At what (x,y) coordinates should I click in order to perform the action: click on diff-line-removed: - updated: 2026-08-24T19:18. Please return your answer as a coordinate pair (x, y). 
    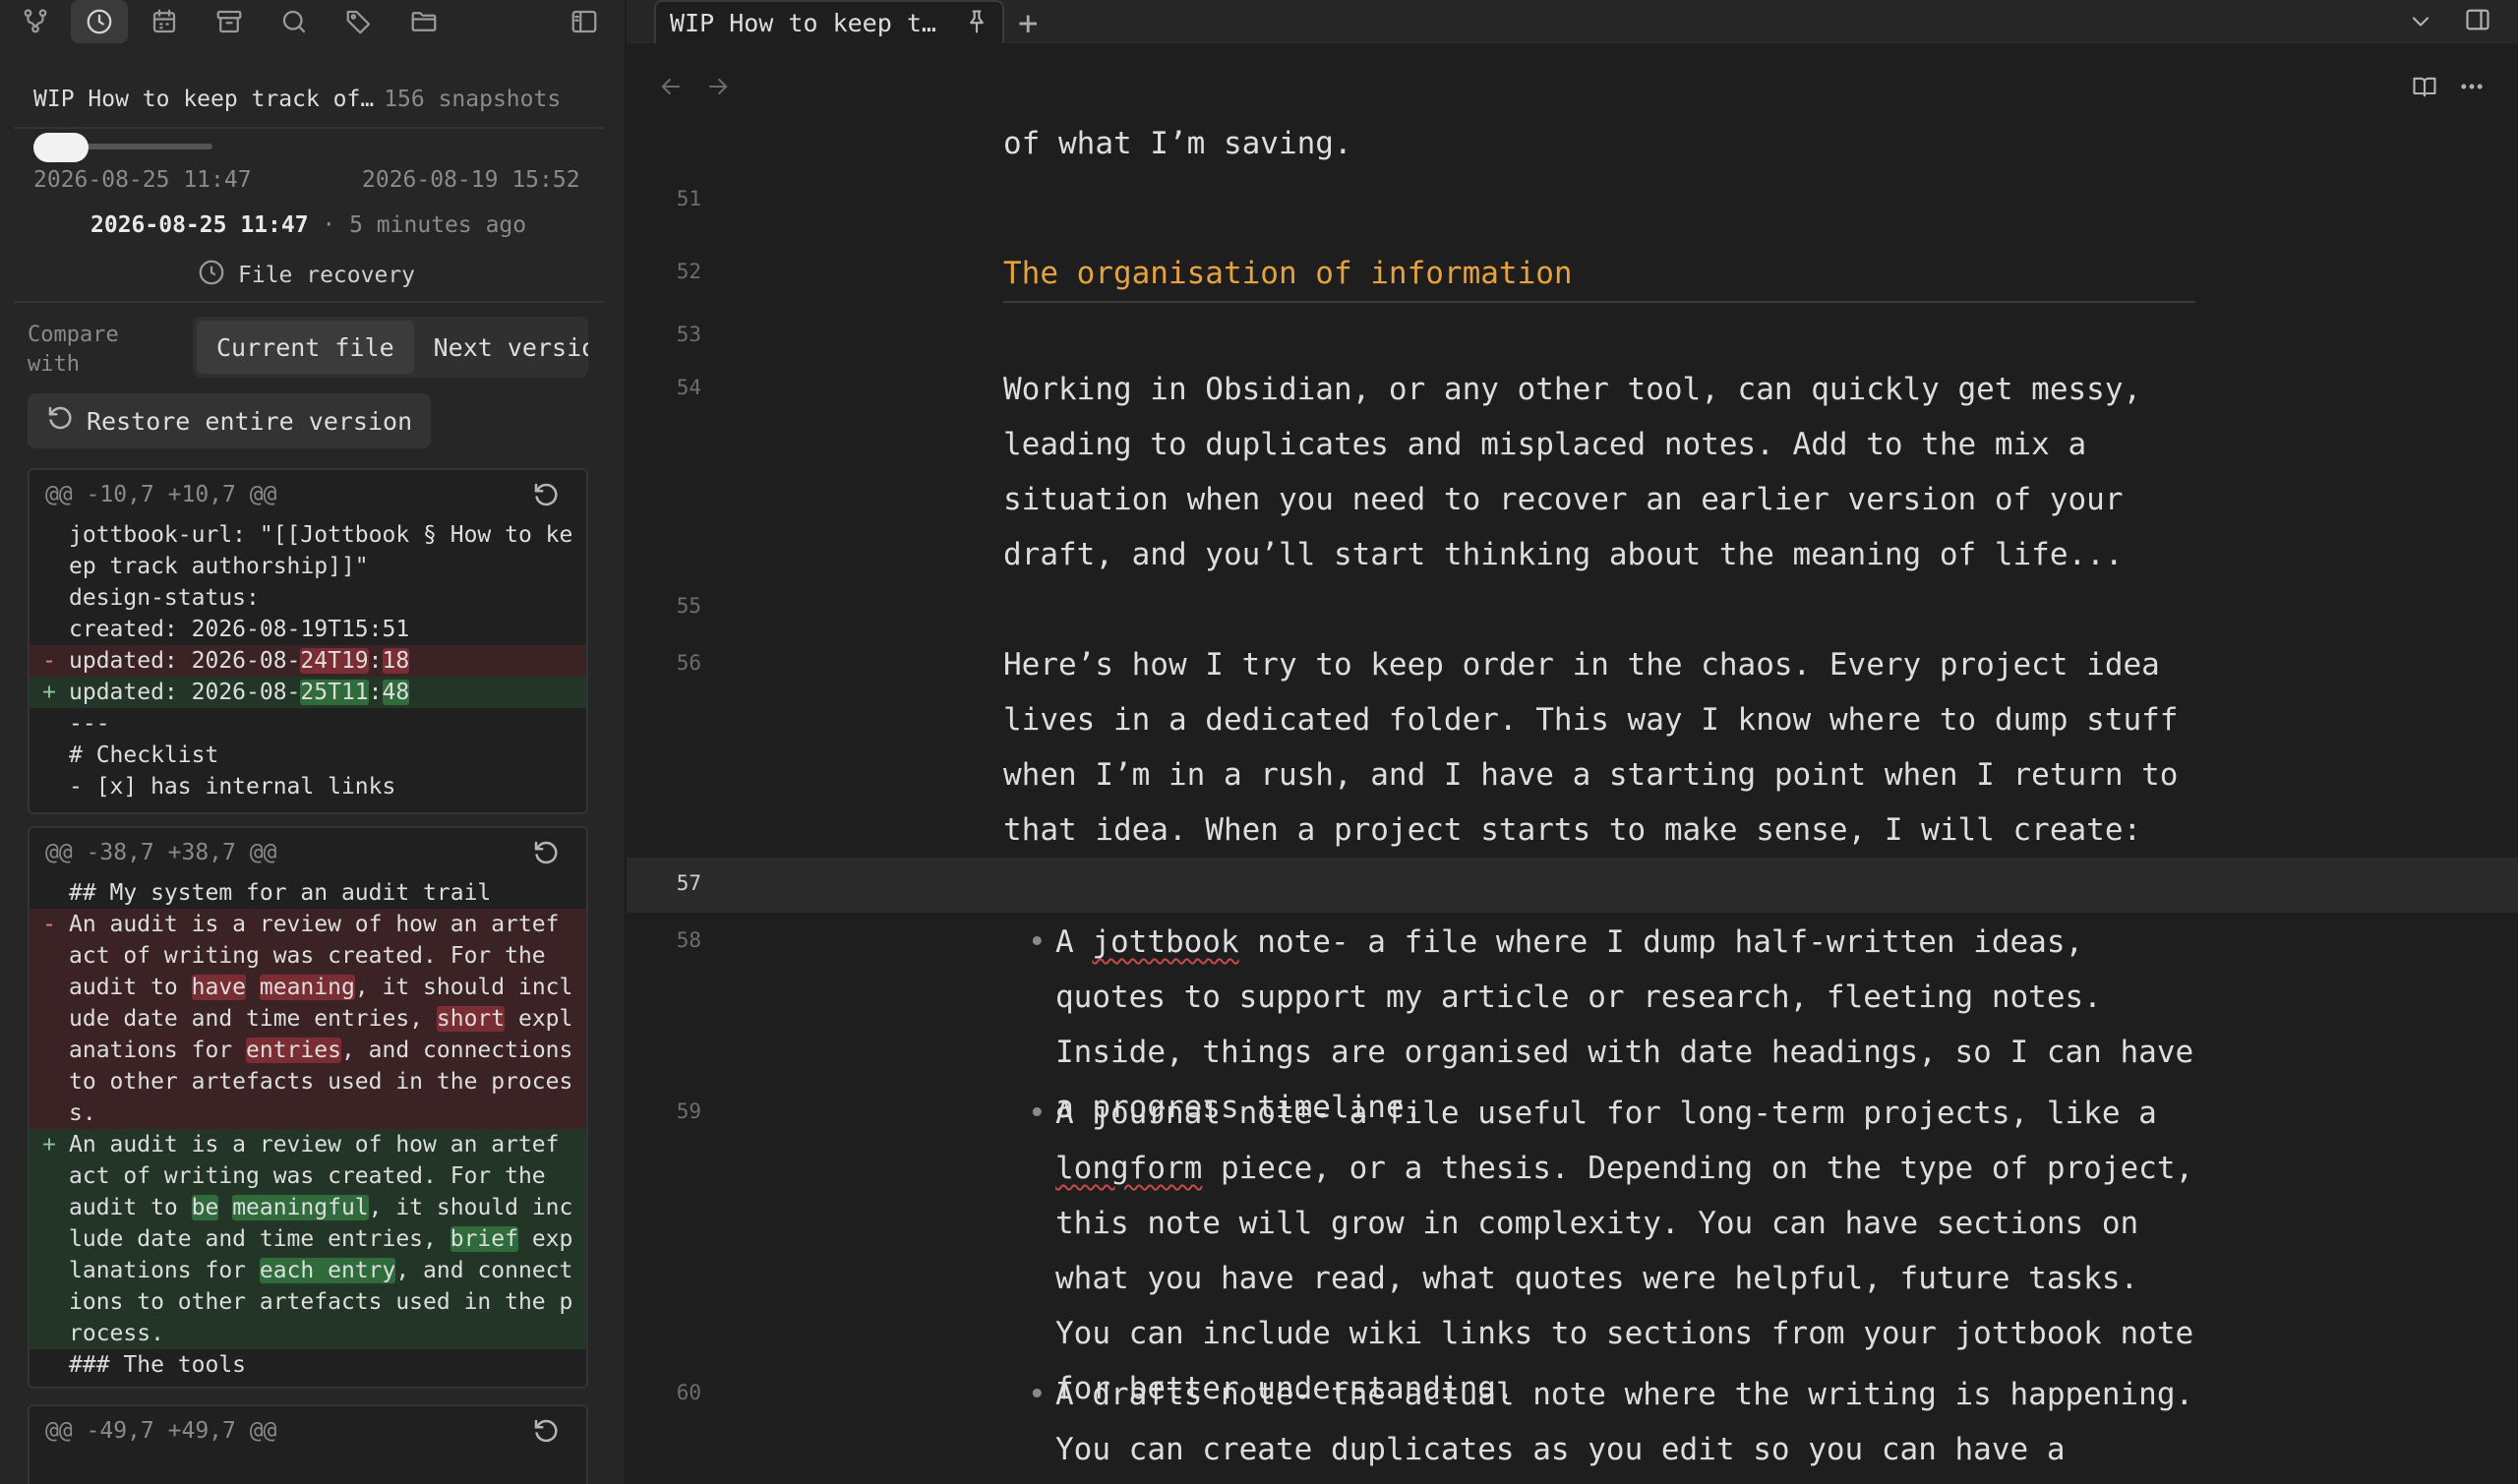
    Looking at the image, I should click on (308, 661).